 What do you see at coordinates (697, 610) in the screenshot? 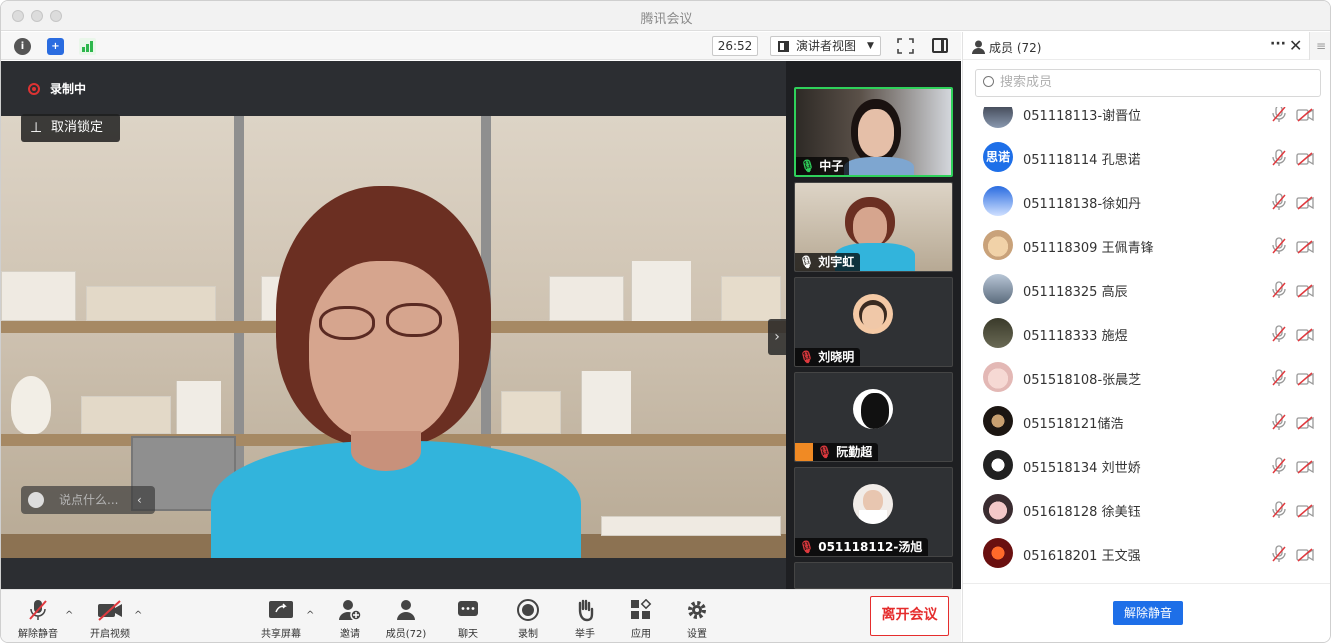
I see `gear-icon` at bounding box center [697, 610].